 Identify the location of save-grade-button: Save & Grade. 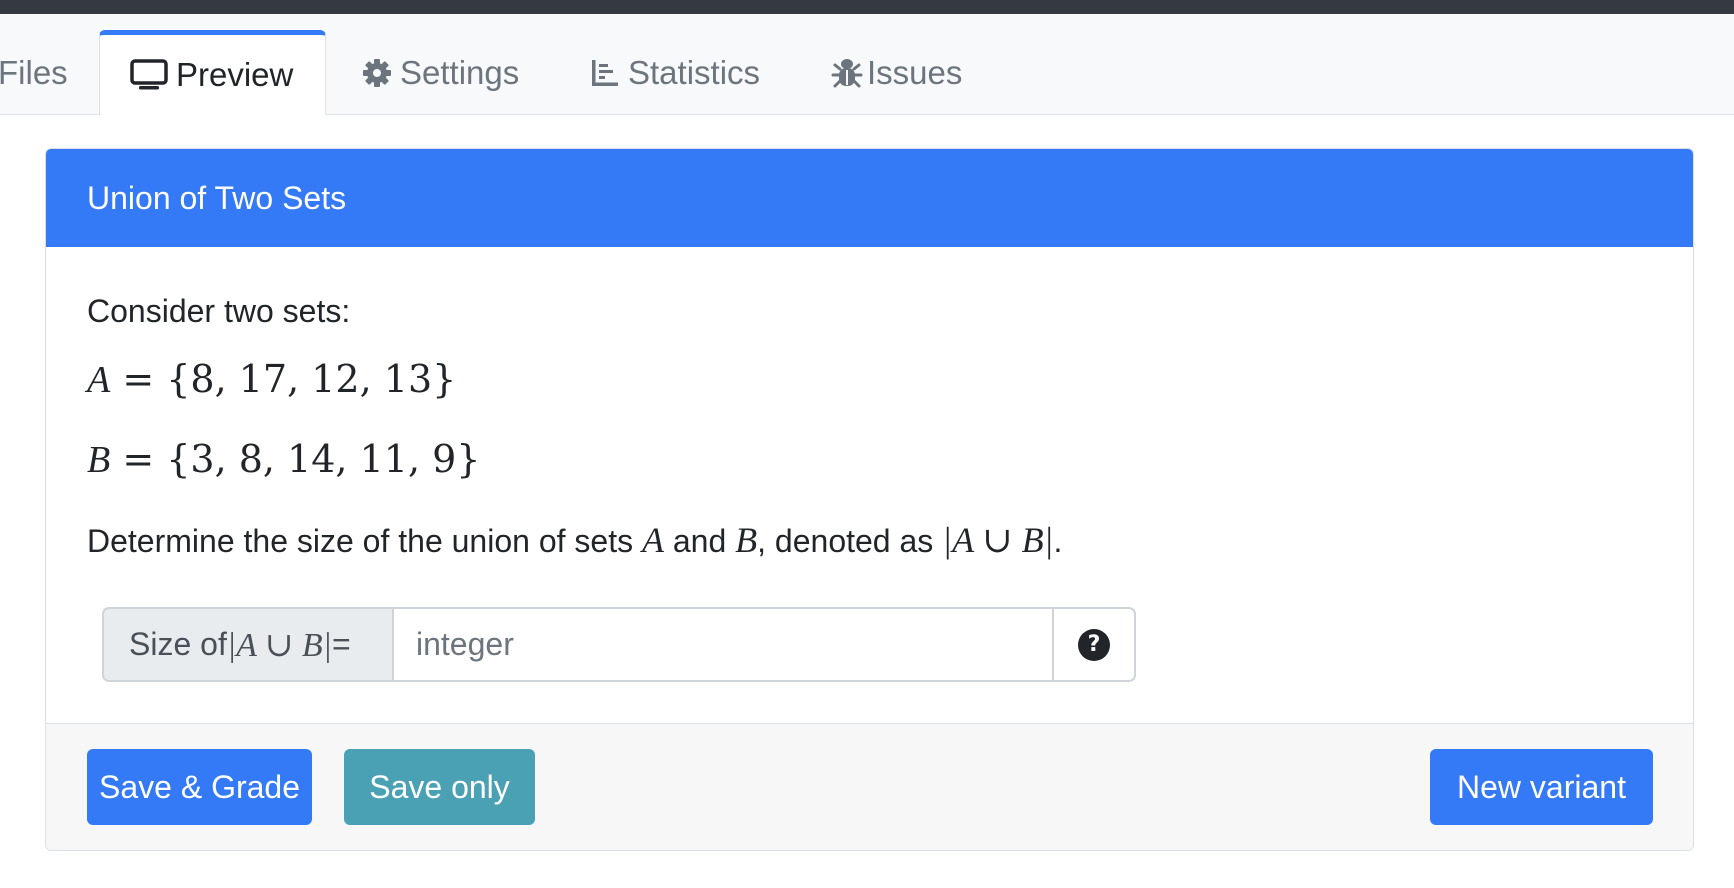
(199, 787).